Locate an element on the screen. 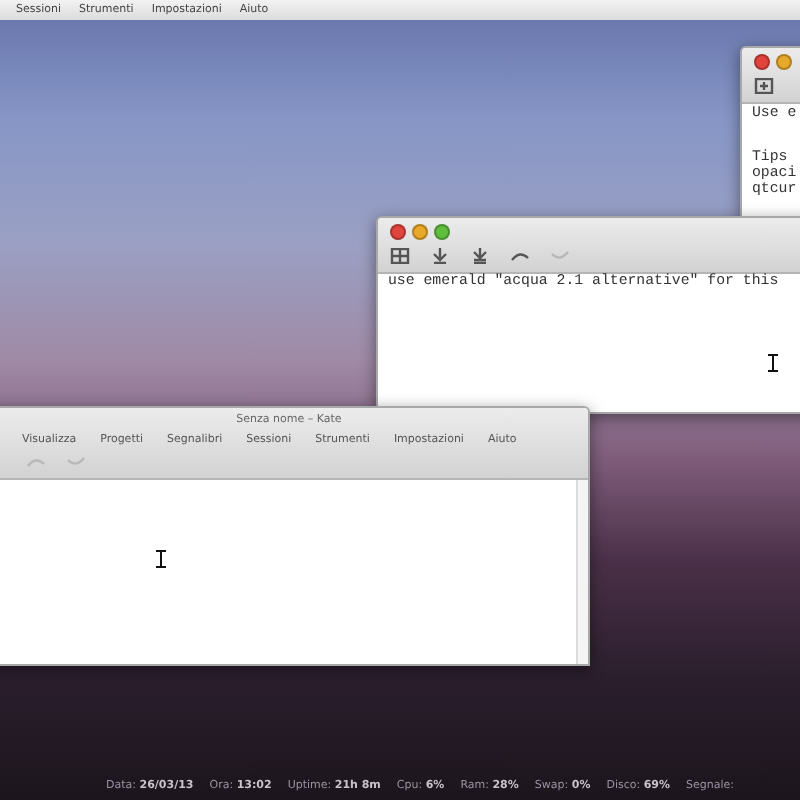  scrollbar is located at coordinates (582, 572).